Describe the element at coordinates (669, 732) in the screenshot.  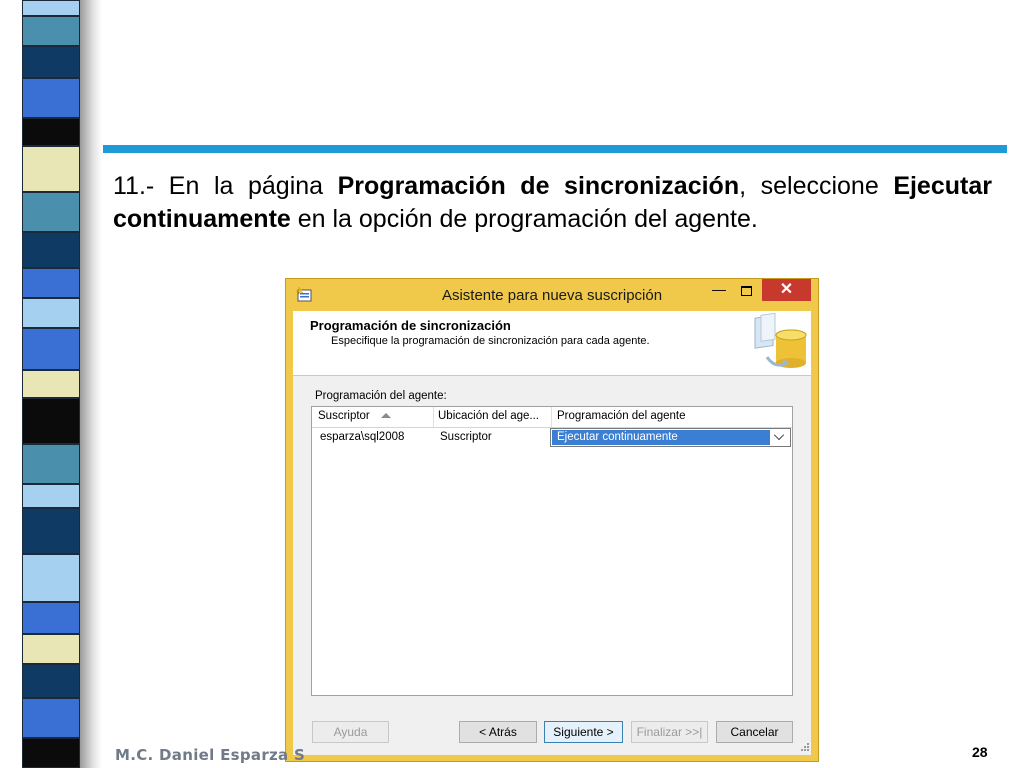
I see `finish-button: Finalizar >>|` at that location.